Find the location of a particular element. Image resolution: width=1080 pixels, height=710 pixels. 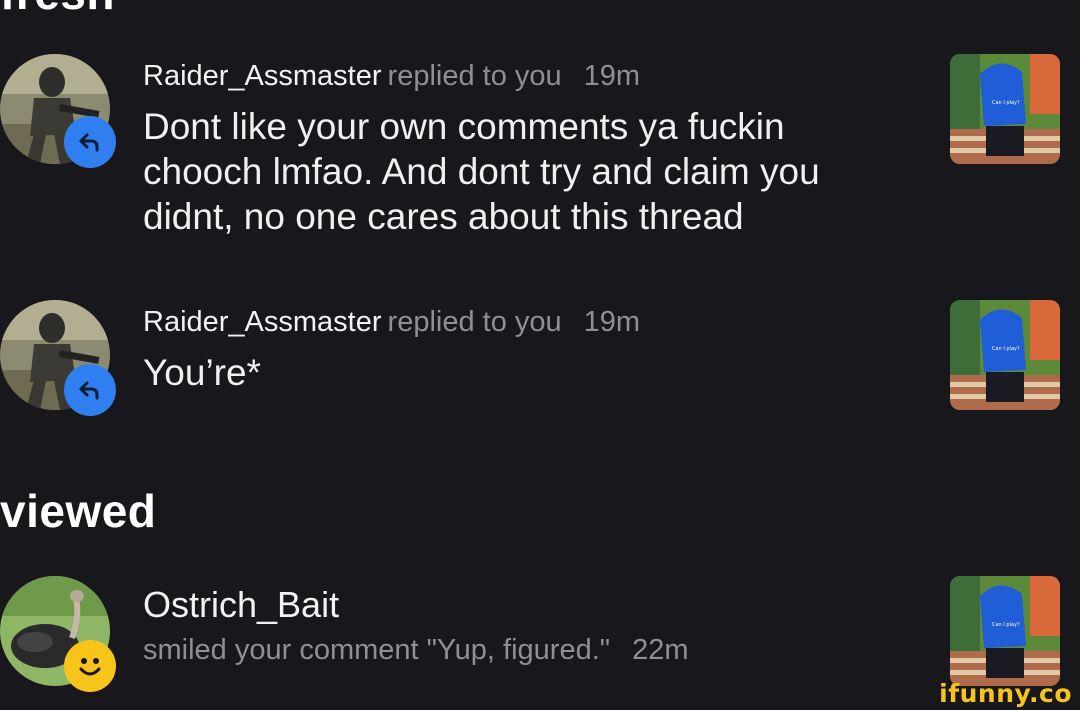

smile-badge is located at coordinates (90, 666).